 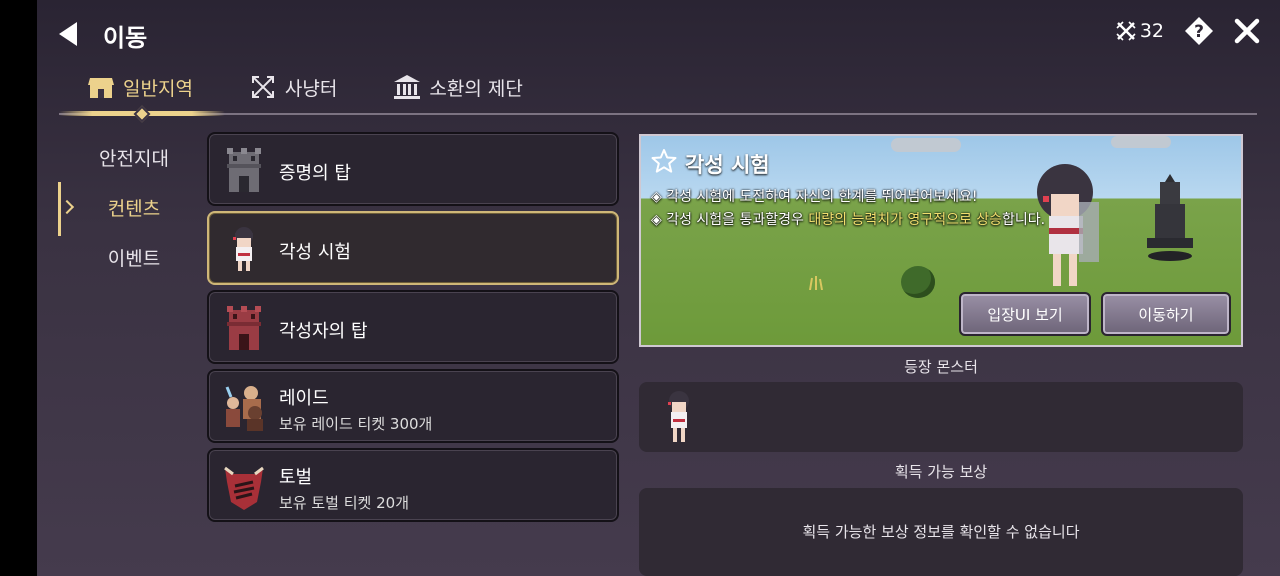 I want to click on page-title: 이동, so click(x=125, y=38).